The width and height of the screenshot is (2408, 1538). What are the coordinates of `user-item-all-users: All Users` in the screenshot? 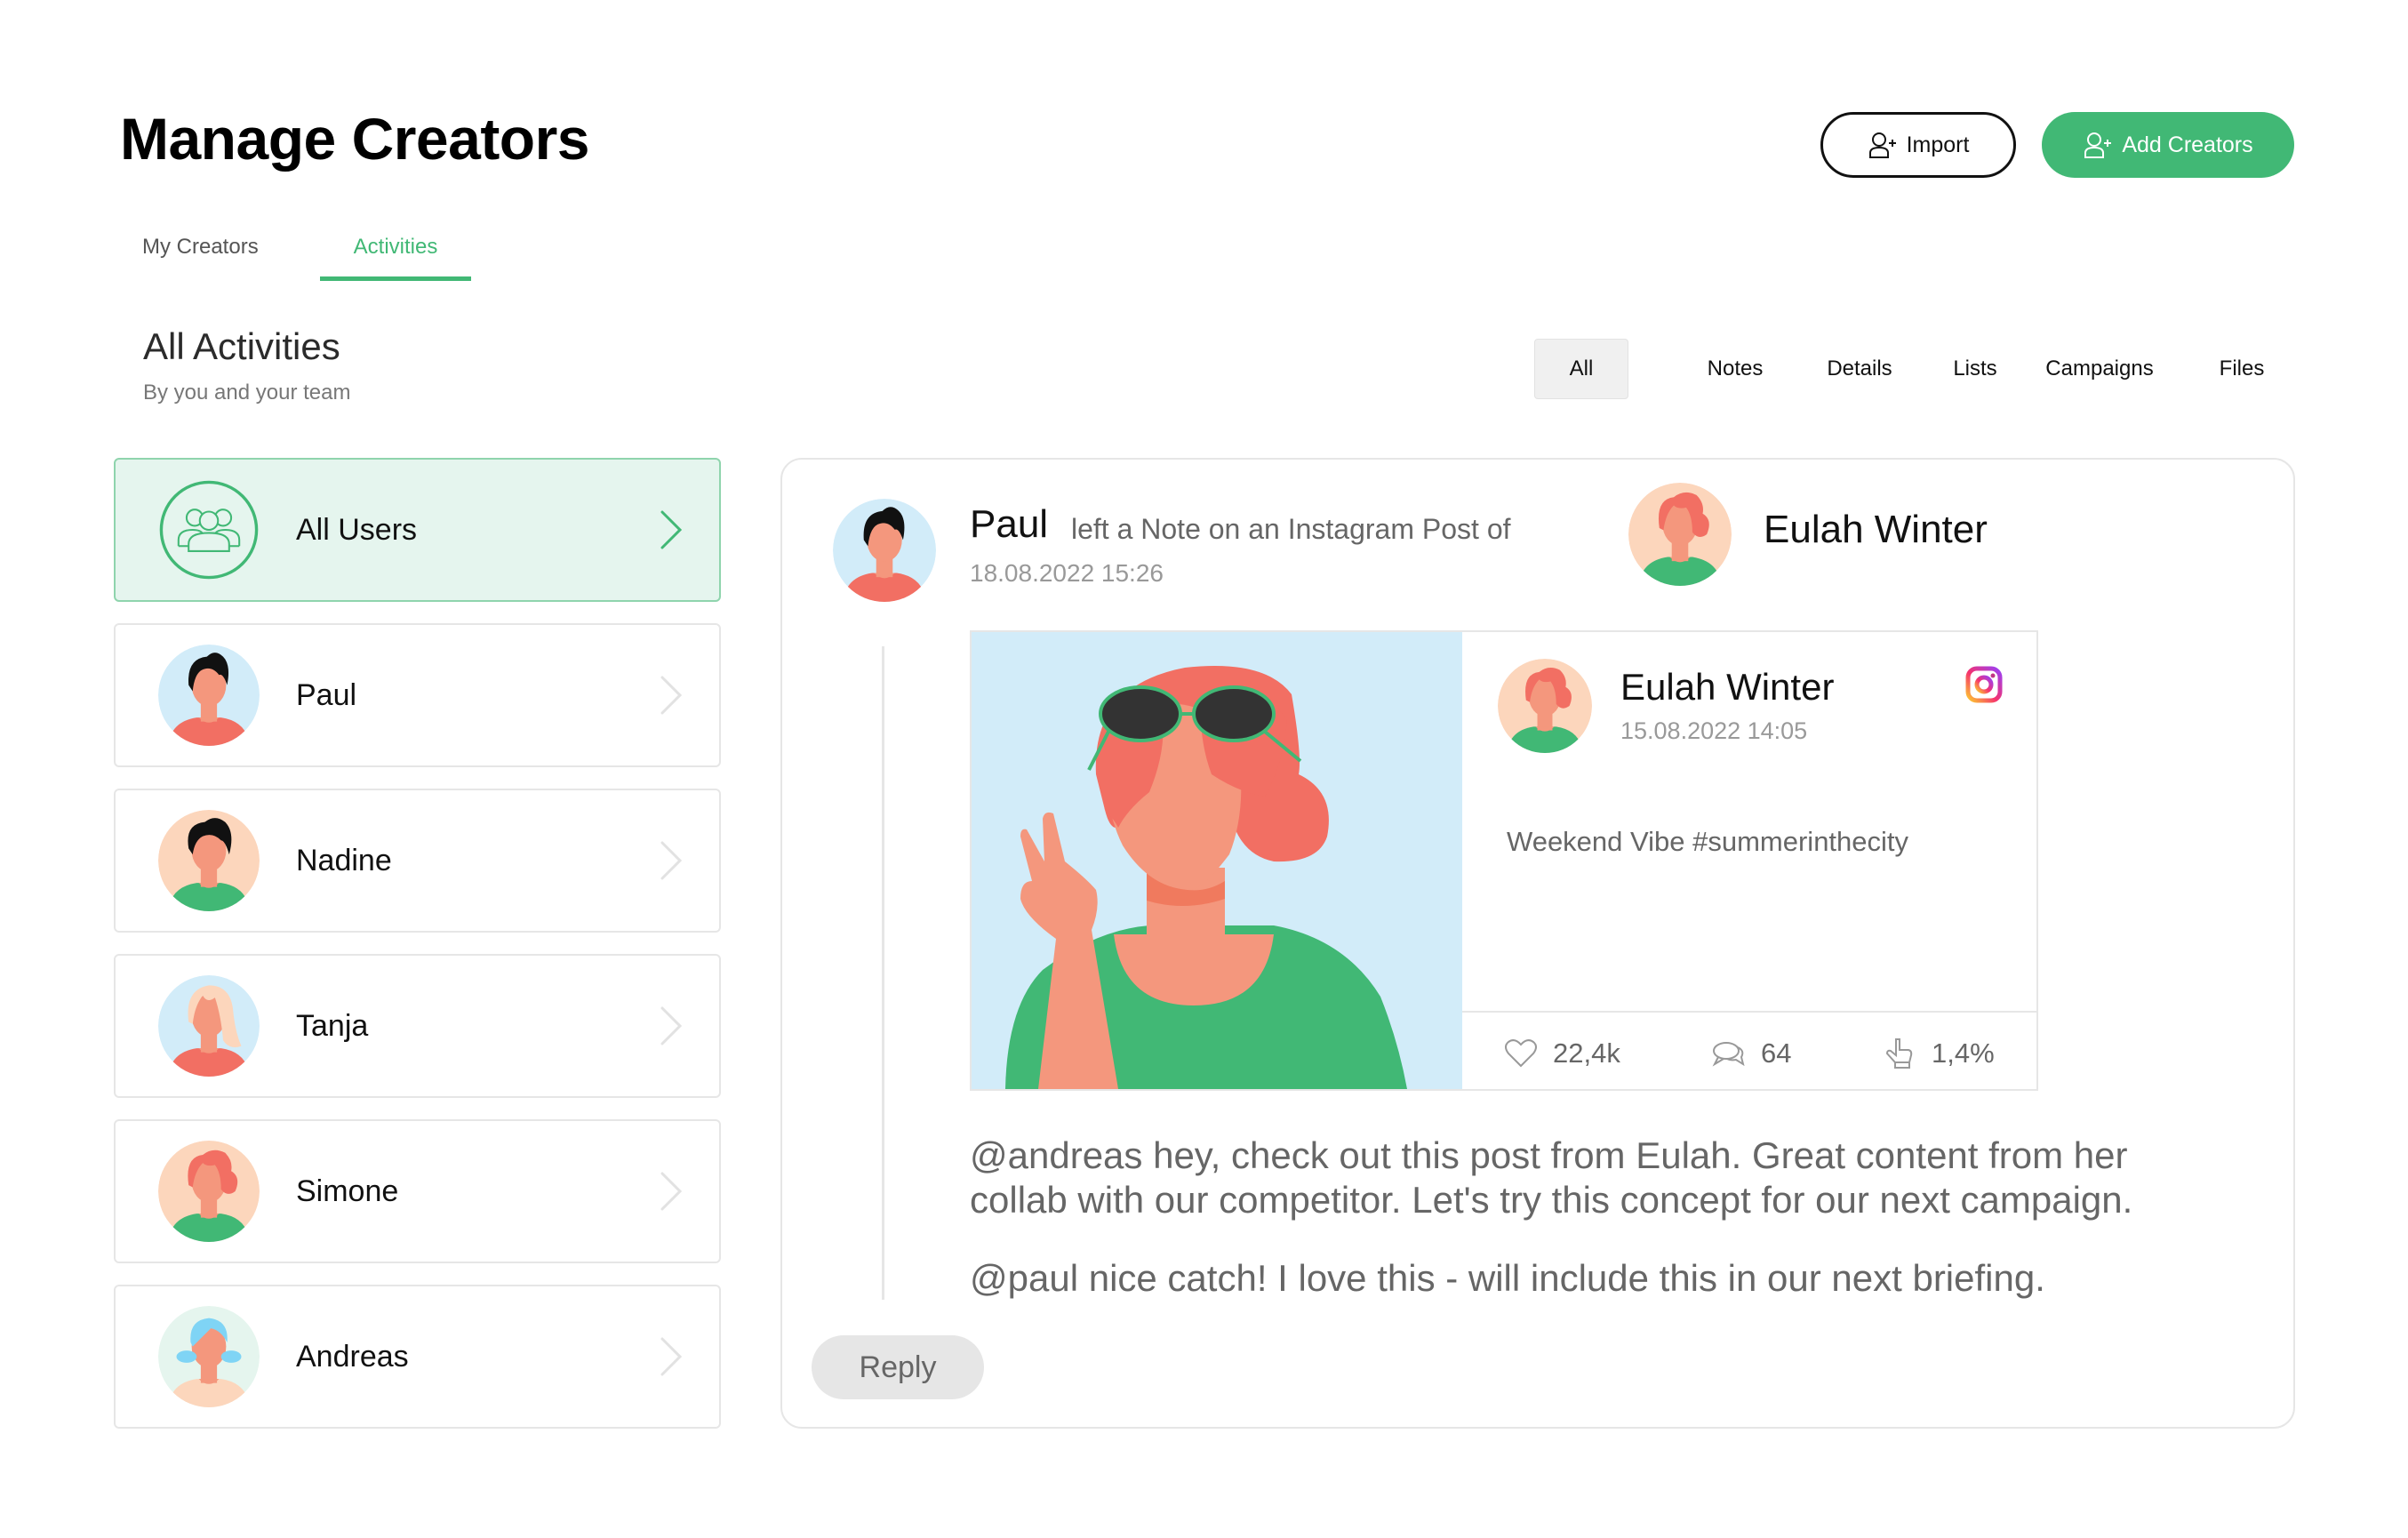 It's located at (417, 530).